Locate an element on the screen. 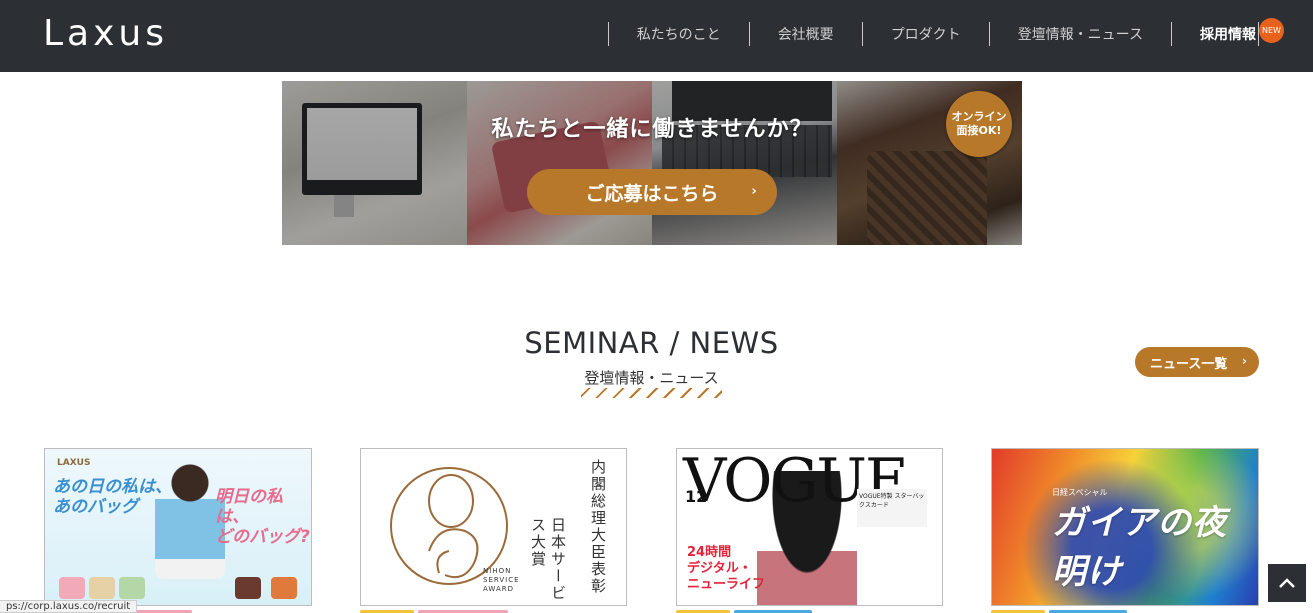 This screenshot has height=613, width=1313. back-to-top-button is located at coordinates (1287, 583).